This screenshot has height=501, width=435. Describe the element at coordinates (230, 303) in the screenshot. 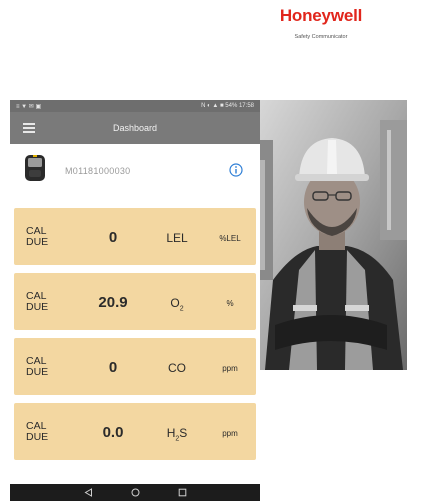

I see `reading-unit: %` at that location.